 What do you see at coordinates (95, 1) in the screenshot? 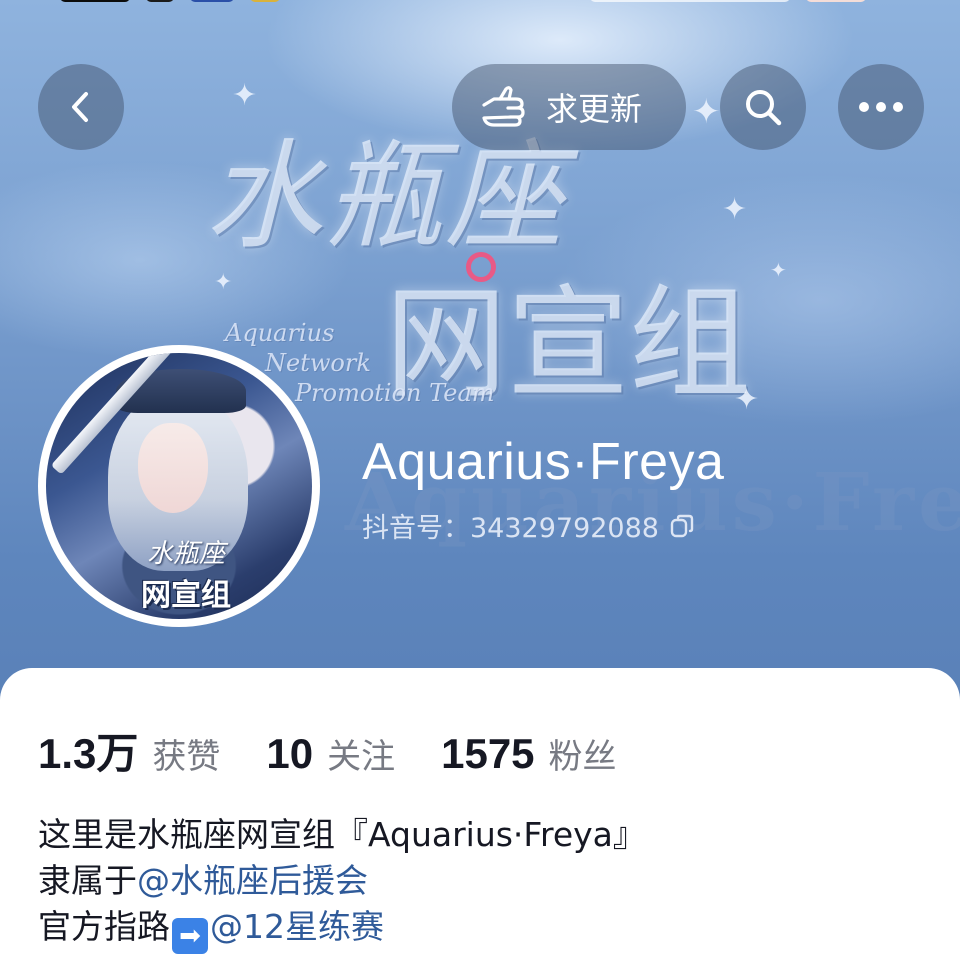
I see `status-time-icon` at bounding box center [95, 1].